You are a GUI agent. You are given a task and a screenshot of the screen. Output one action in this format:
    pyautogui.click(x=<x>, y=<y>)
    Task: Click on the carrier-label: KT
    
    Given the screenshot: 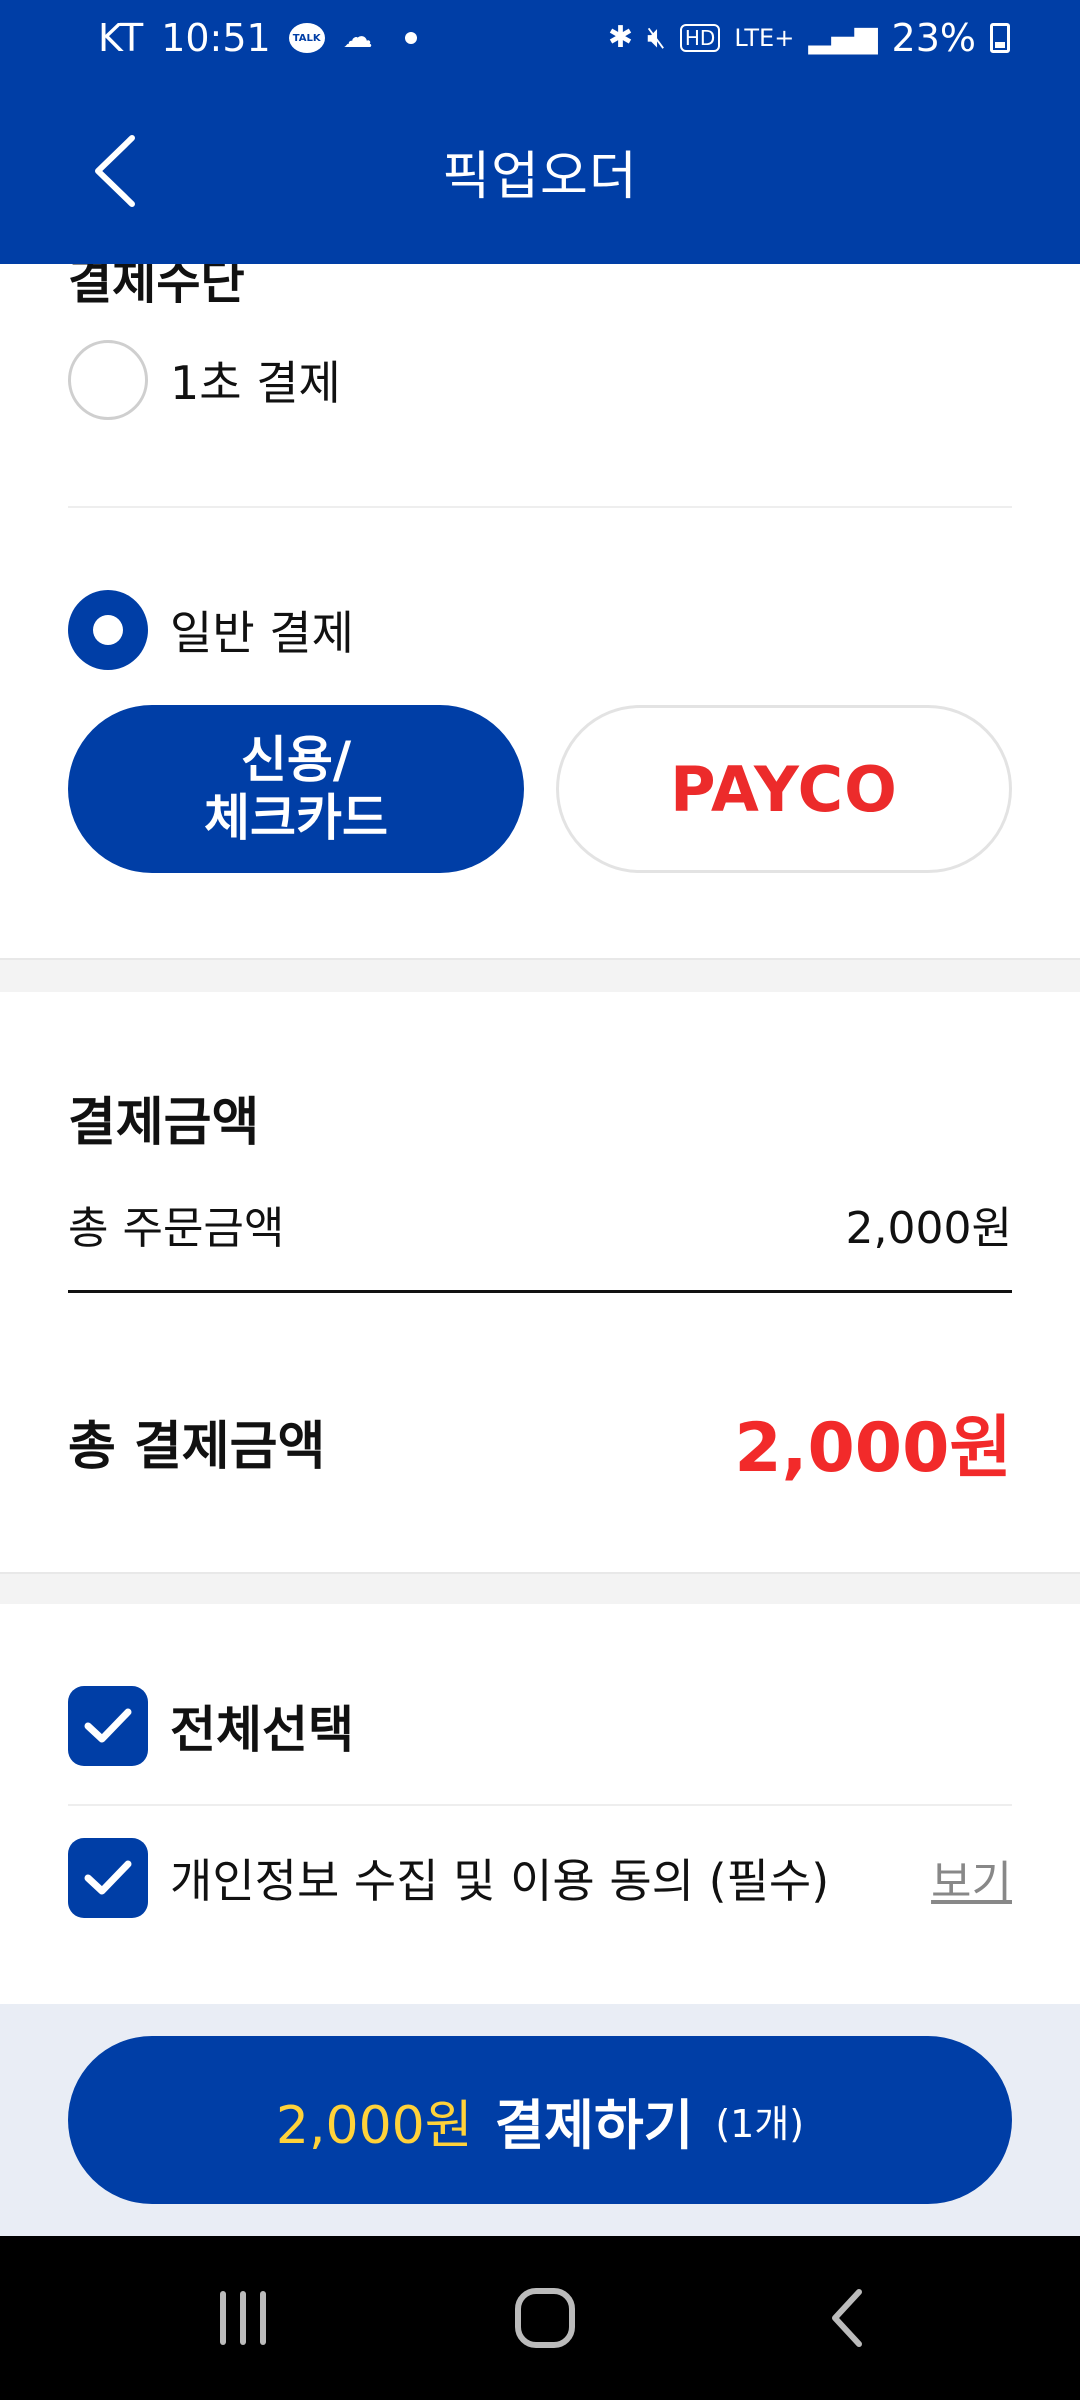 What is the action you would take?
    pyautogui.click(x=121, y=38)
    